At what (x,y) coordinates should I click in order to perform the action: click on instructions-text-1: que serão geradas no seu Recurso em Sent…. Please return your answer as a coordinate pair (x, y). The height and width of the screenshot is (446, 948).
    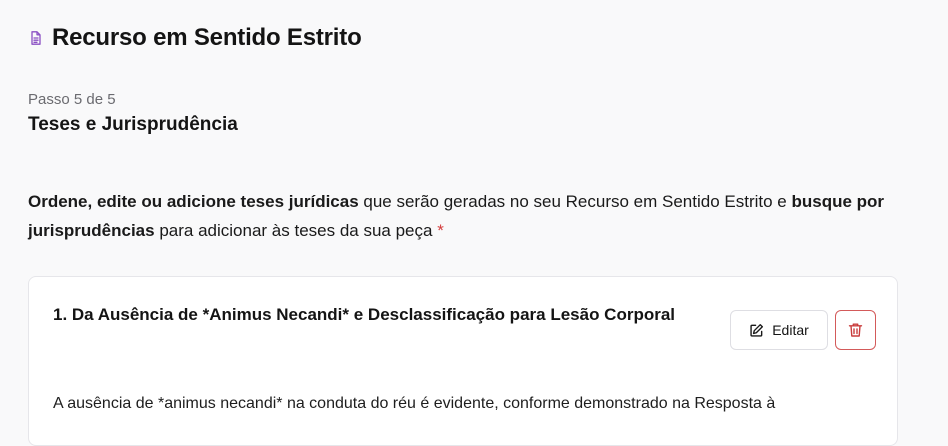
    Looking at the image, I should click on (575, 201).